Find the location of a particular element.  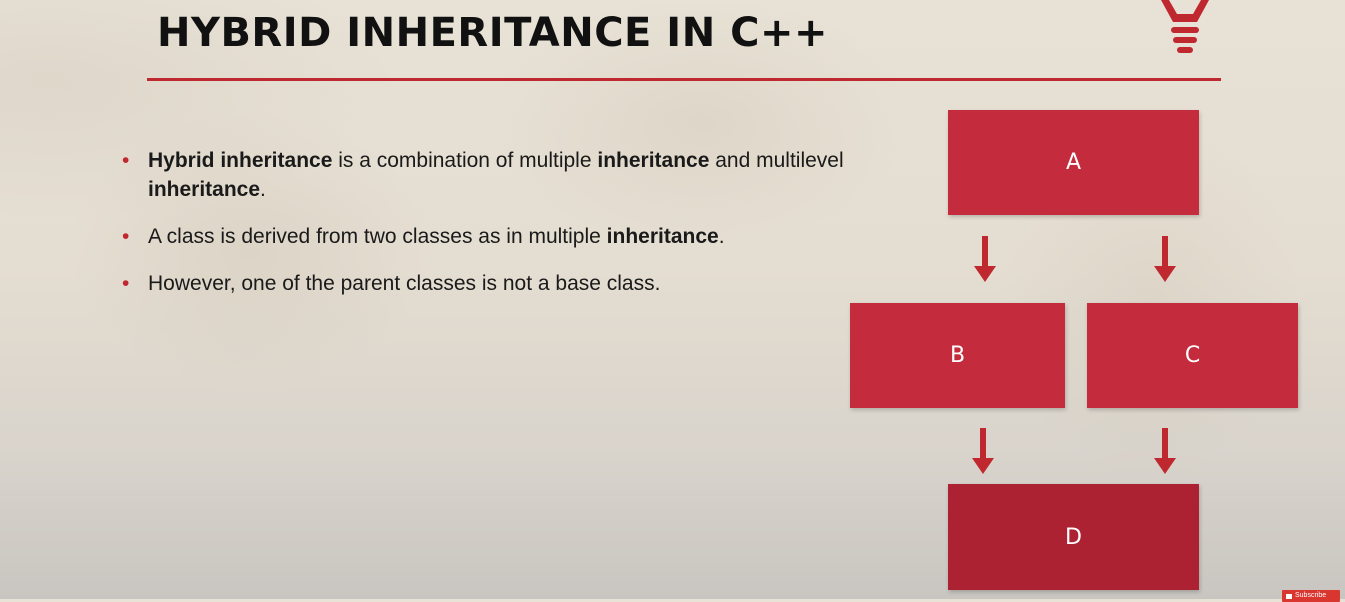

bullet-text: and multilevel is located at coordinates (776, 160).